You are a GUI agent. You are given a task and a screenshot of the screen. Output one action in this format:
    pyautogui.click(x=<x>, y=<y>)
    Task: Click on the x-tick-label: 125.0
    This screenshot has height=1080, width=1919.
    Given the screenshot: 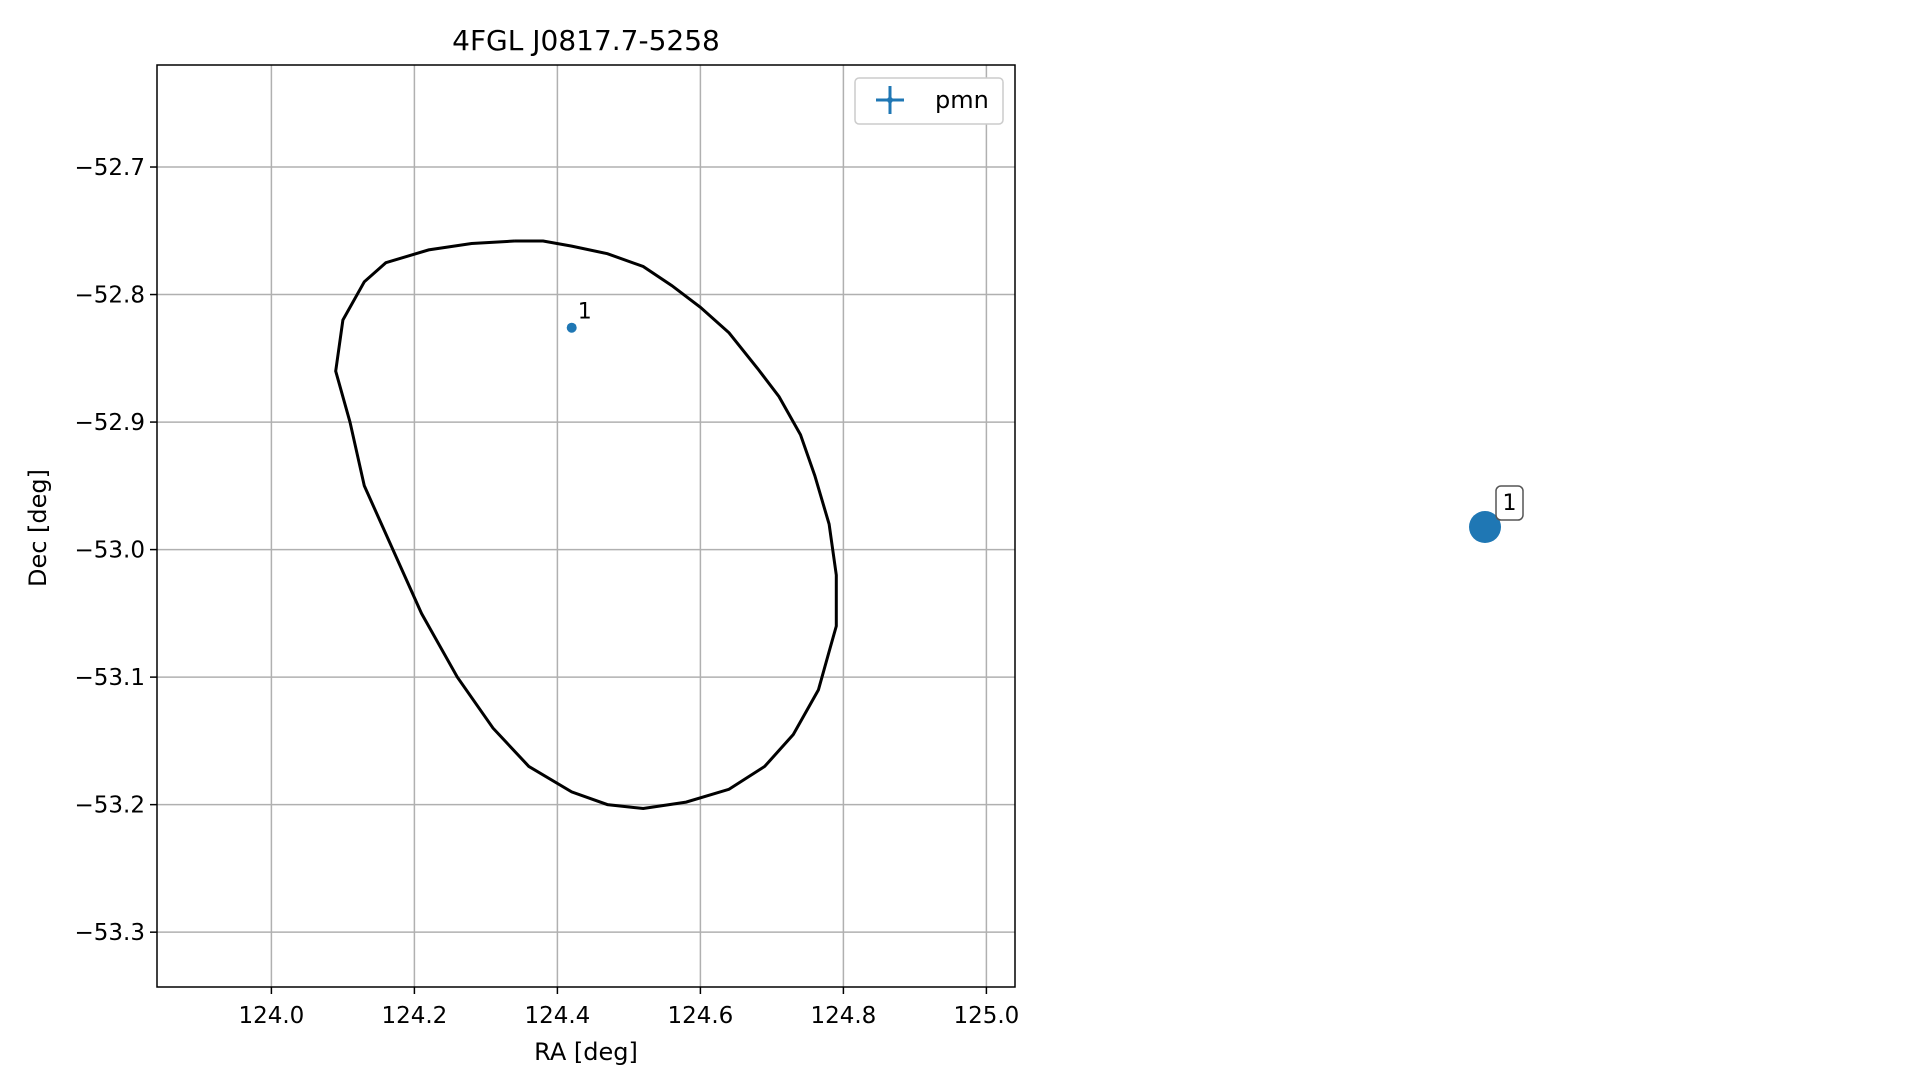 What is the action you would take?
    pyautogui.click(x=986, y=1016)
    